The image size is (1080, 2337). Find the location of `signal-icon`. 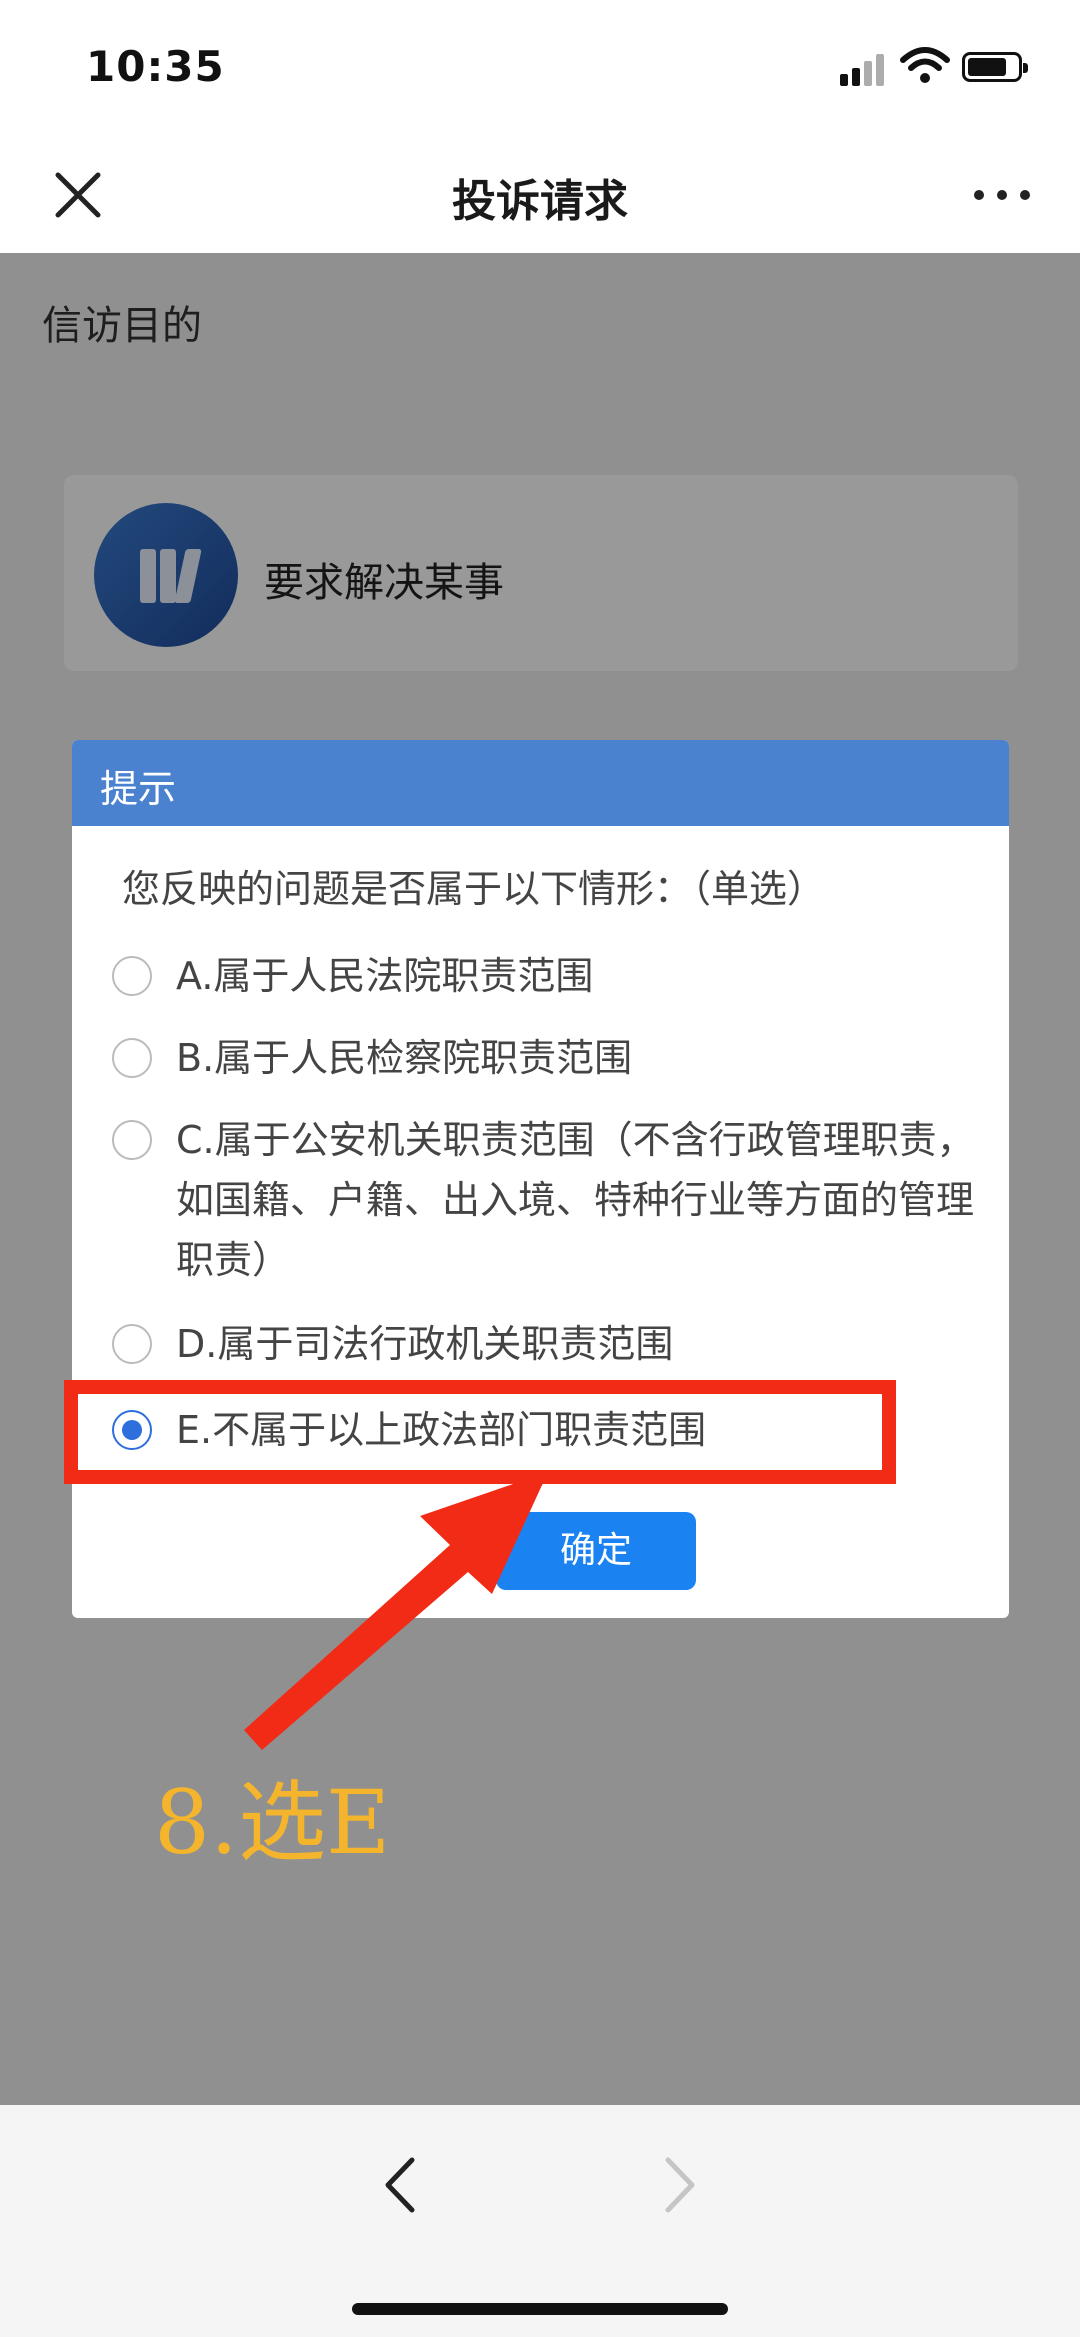

signal-icon is located at coordinates (864, 69).